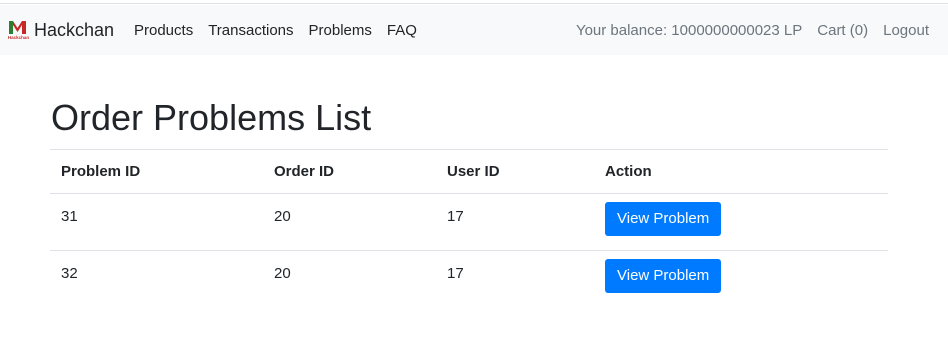  I want to click on table-row: 31 20 17 View Problem, so click(469, 222).